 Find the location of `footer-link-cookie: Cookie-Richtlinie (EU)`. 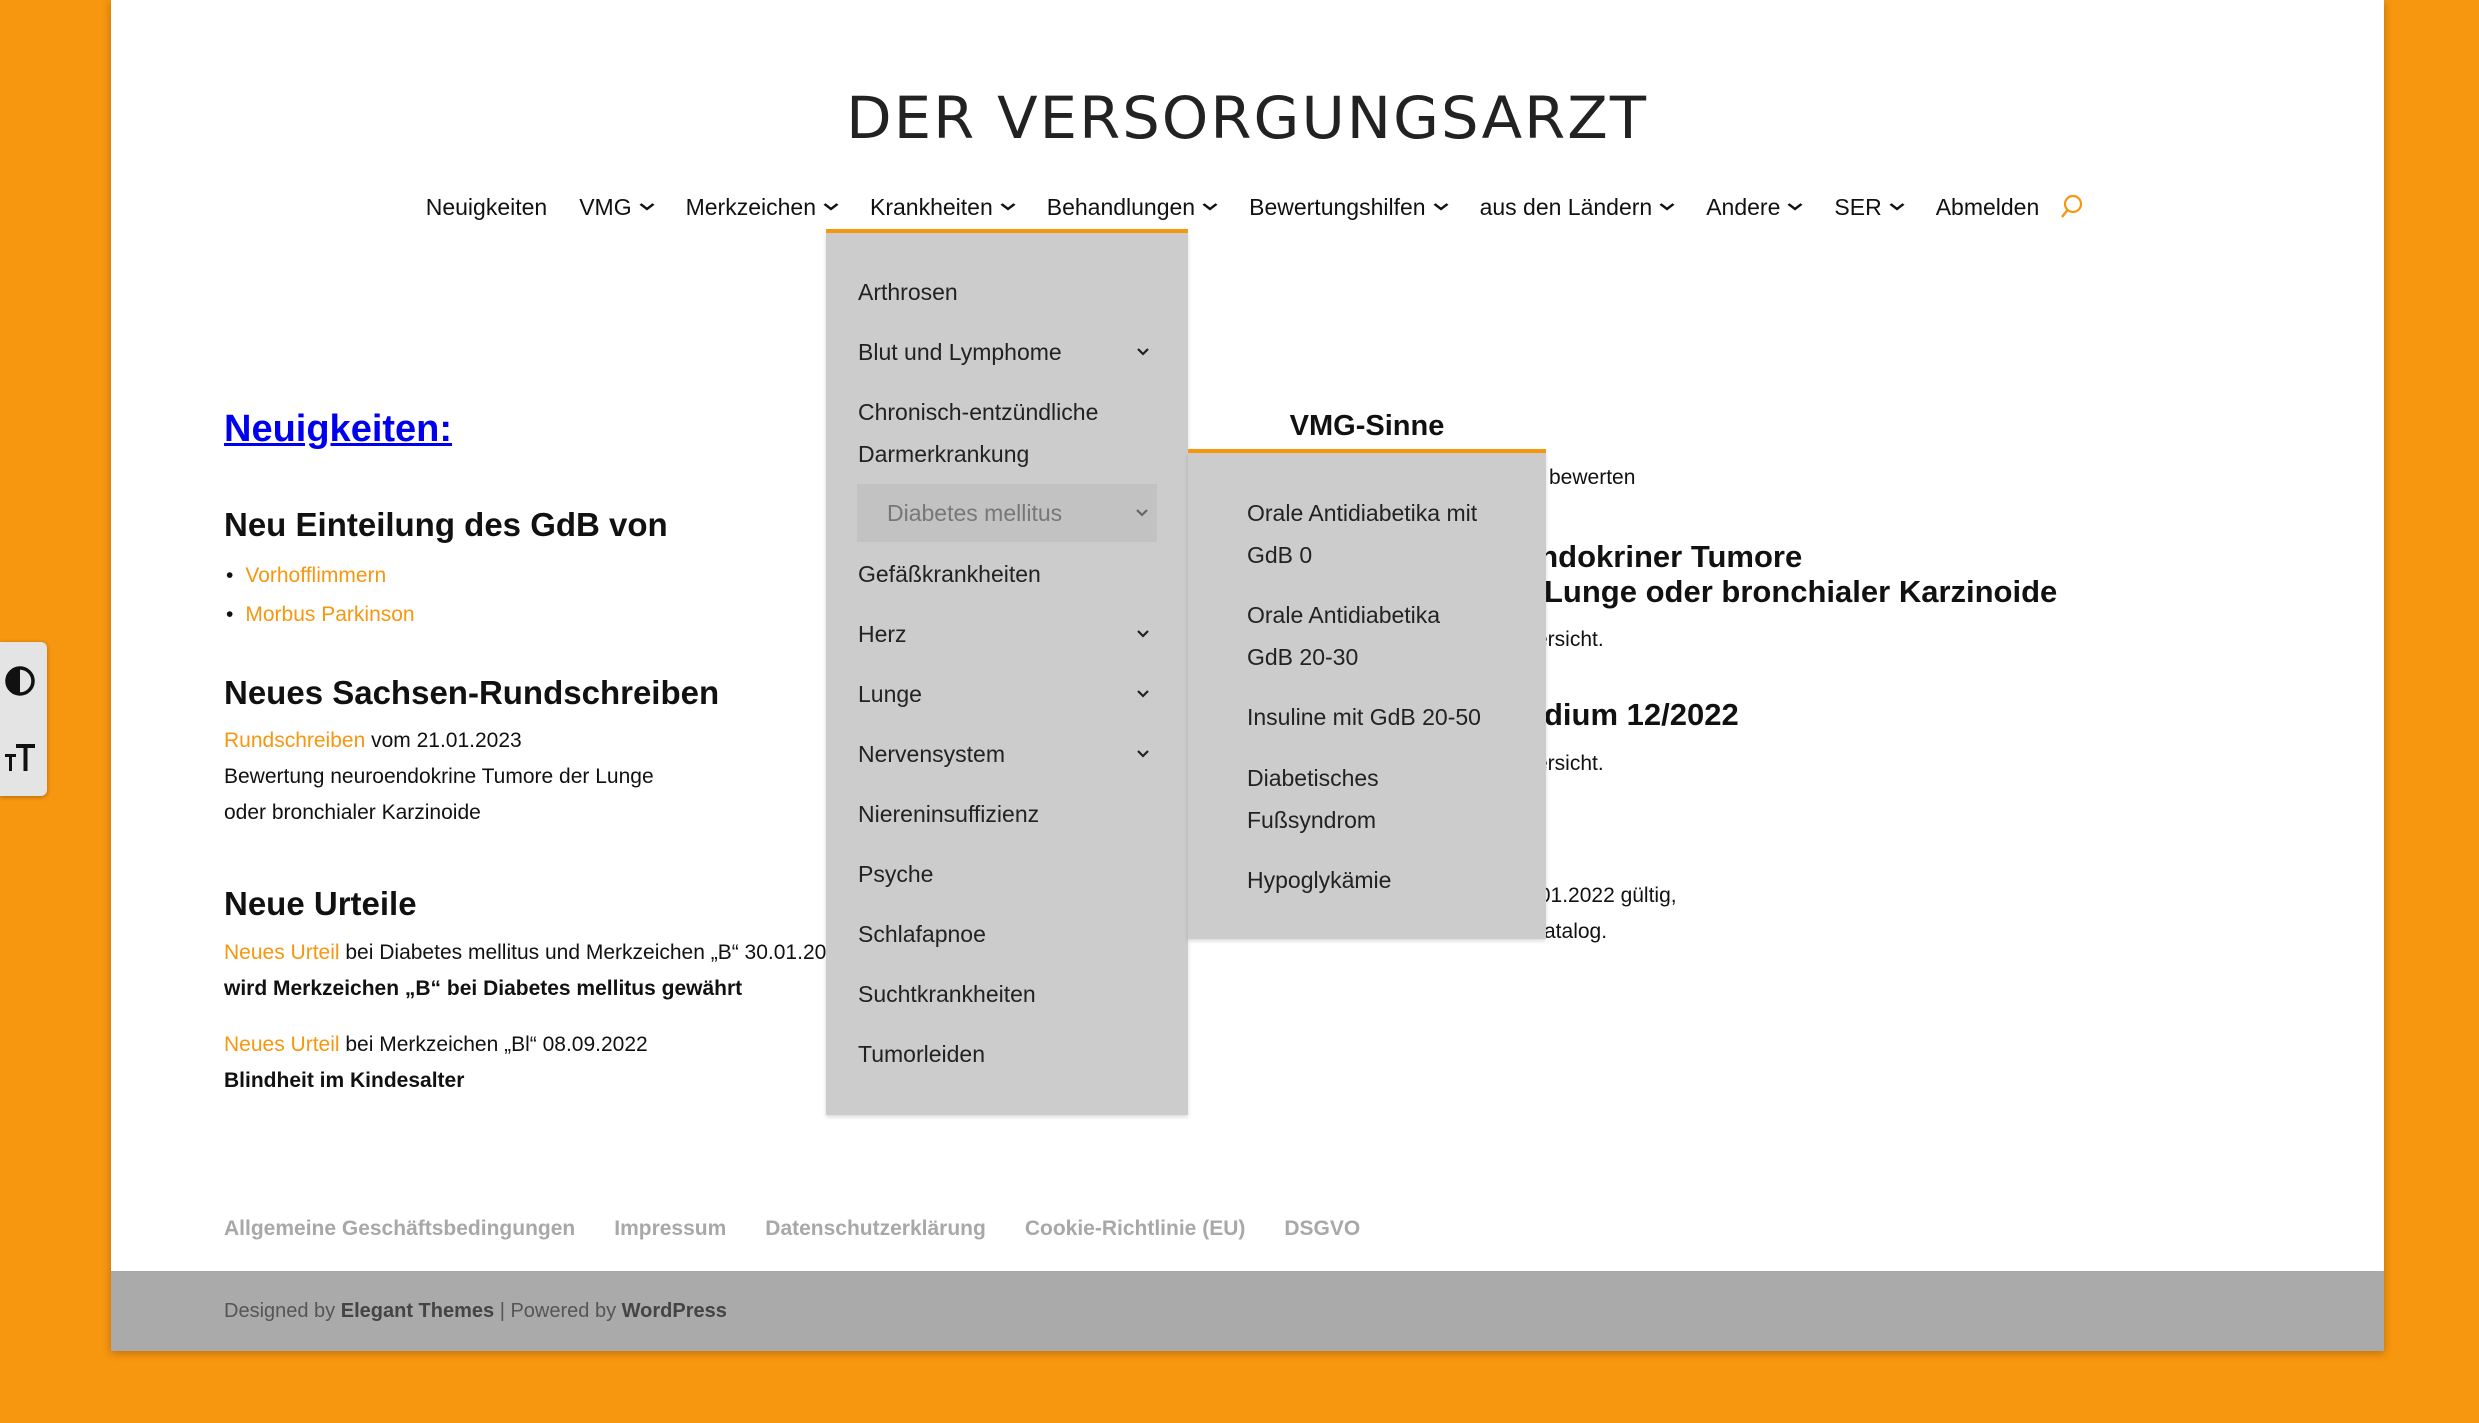

footer-link-cookie: Cookie-Richtlinie (EU) is located at coordinates (1135, 1229).